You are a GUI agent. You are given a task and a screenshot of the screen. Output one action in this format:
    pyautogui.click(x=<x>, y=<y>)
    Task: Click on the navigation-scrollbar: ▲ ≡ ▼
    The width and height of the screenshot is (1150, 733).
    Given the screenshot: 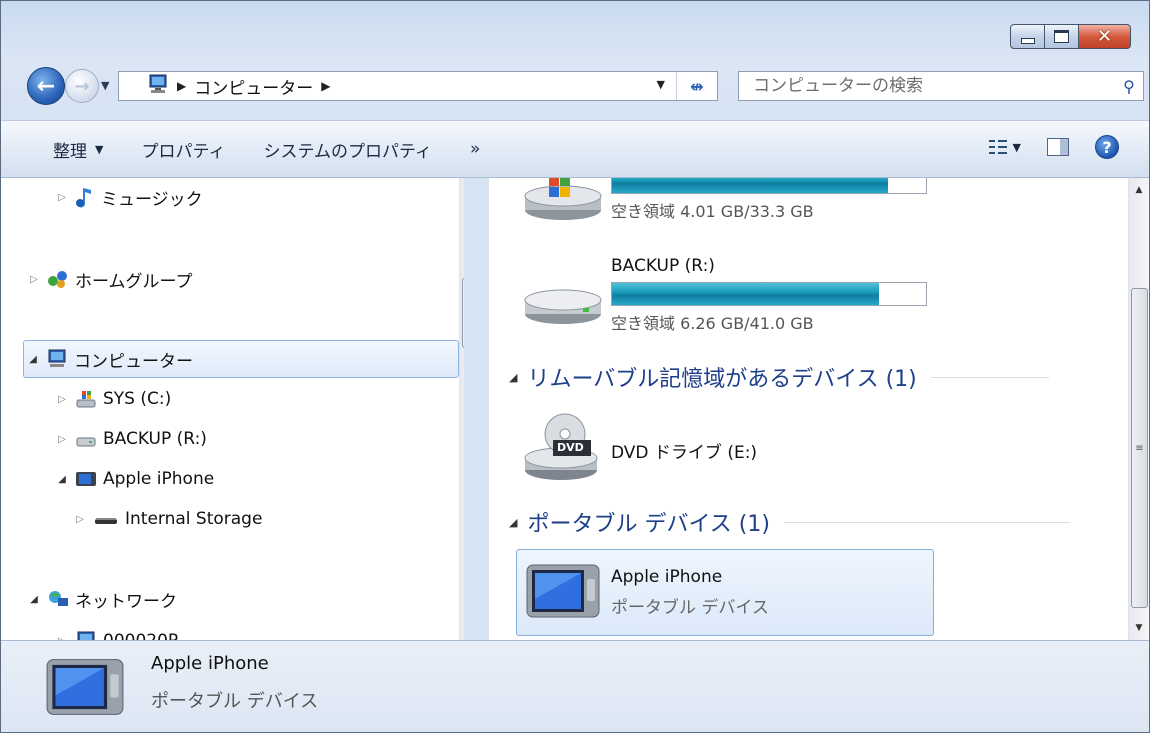 What is the action you would take?
    pyautogui.click(x=461, y=409)
    